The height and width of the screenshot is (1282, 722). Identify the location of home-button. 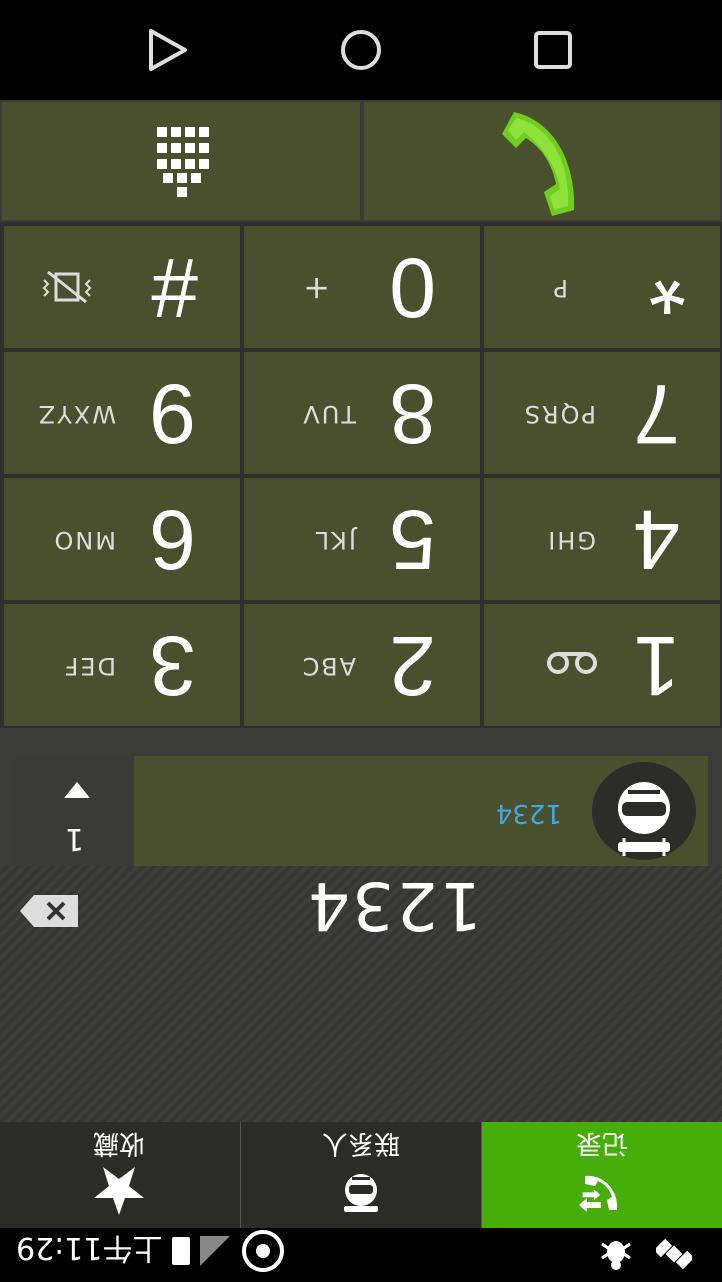
(361, 50).